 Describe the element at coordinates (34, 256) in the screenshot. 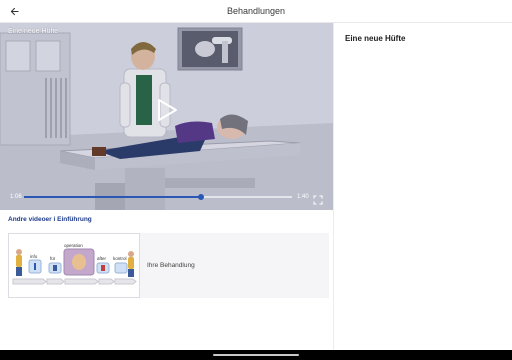

I see `step-label-info: info` at that location.